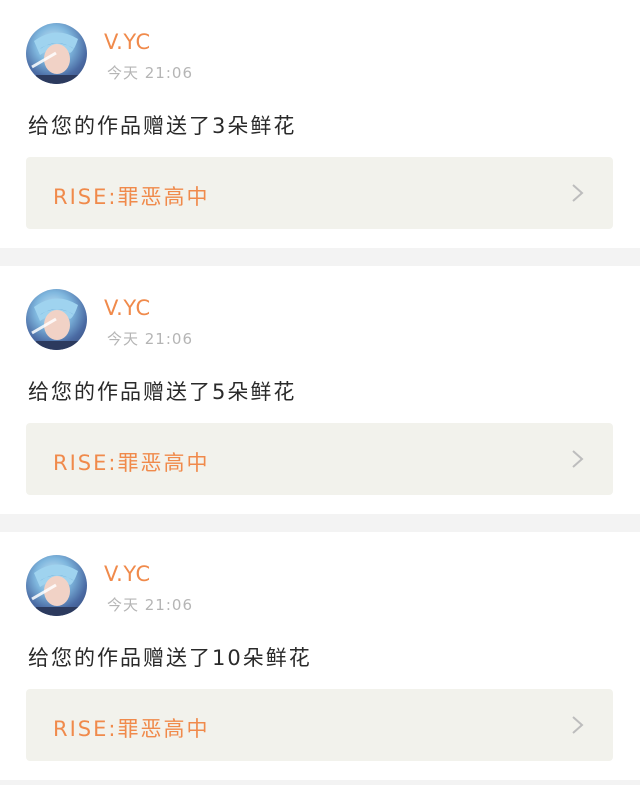 The image size is (640, 785). Describe the element at coordinates (162, 392) in the screenshot. I see `gift-message: 给您的作品赠送了5朵鲜花` at that location.